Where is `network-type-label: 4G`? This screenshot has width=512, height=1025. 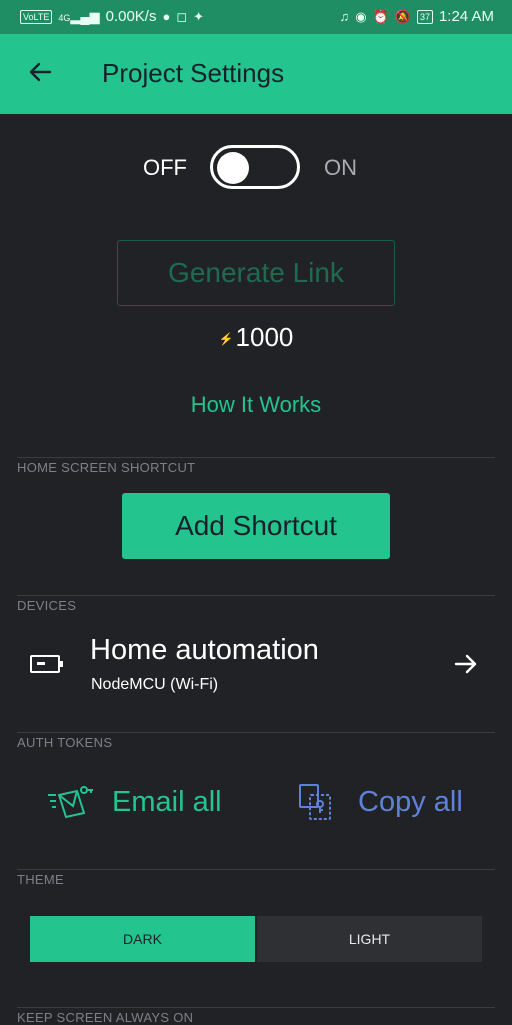
network-type-label: 4G is located at coordinates (64, 17).